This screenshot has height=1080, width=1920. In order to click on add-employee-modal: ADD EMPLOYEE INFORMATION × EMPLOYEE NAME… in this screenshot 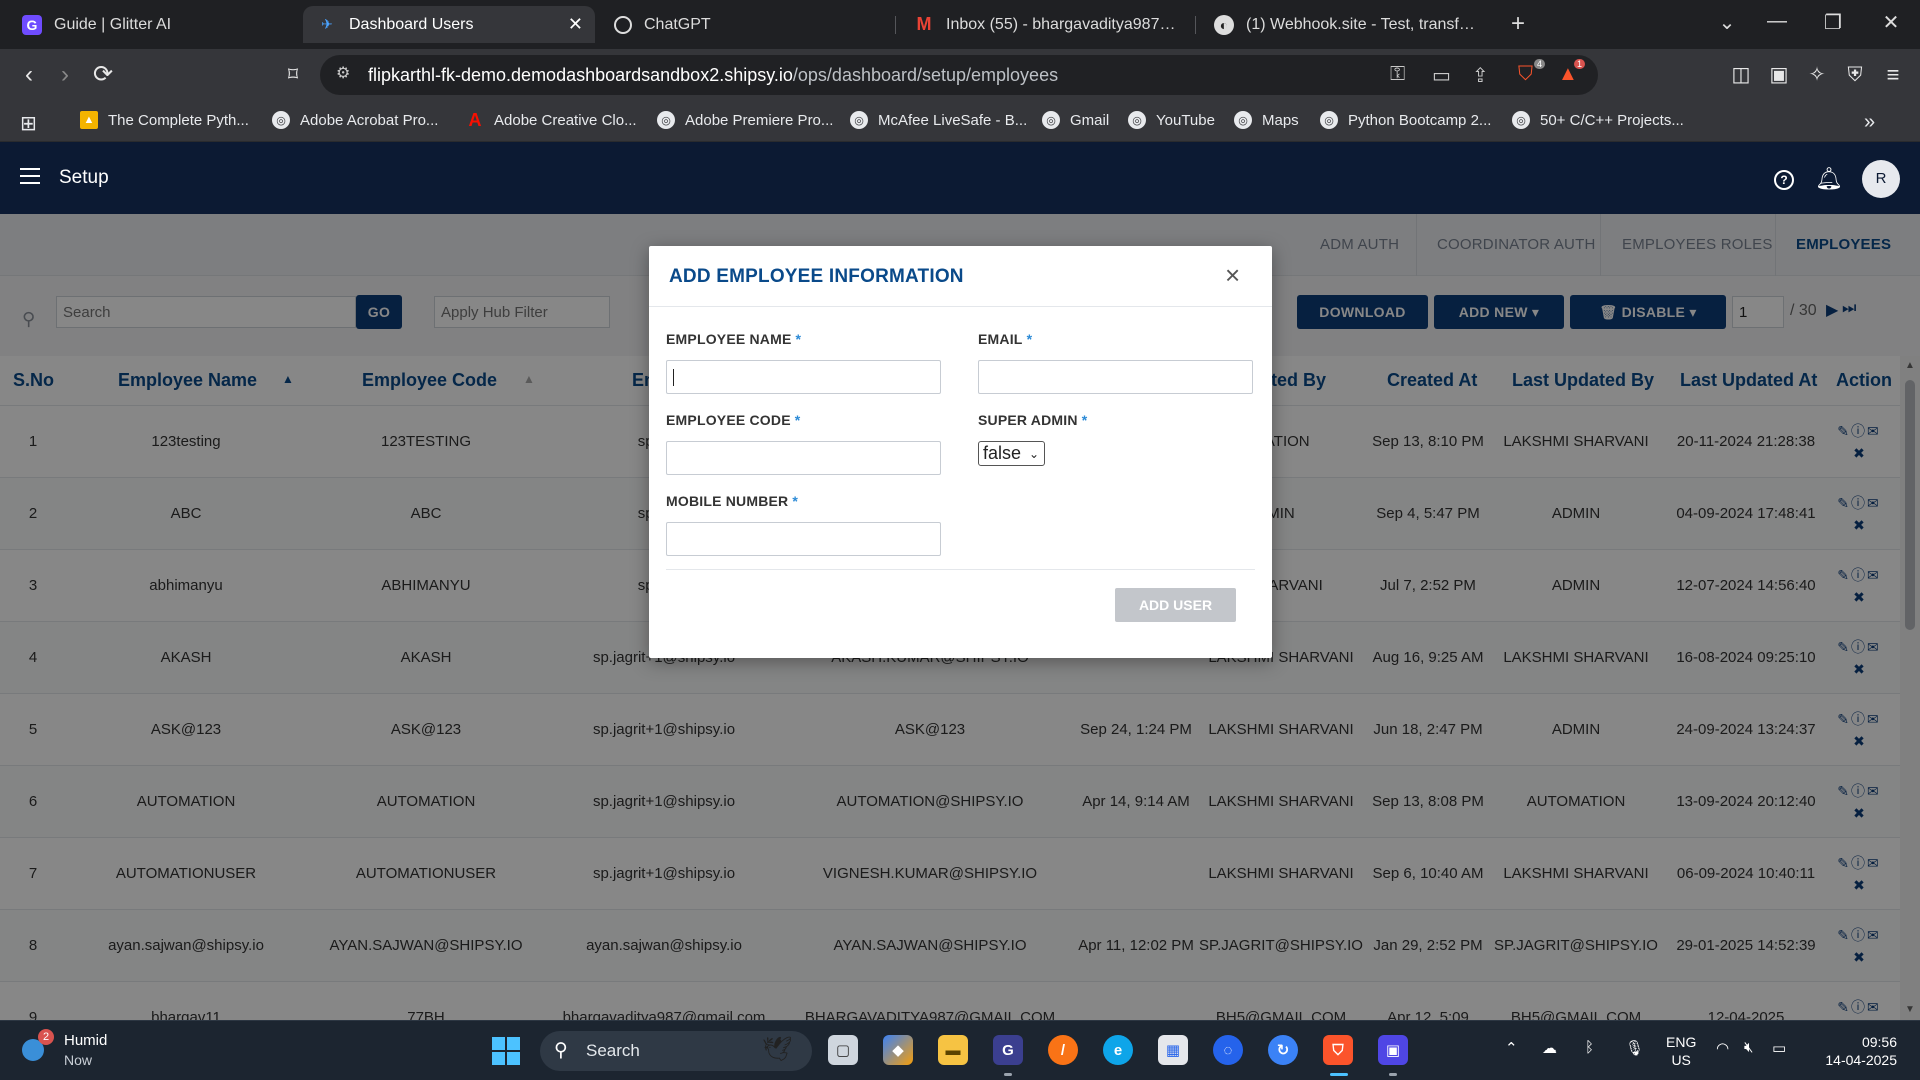, I will do `click(960, 452)`.